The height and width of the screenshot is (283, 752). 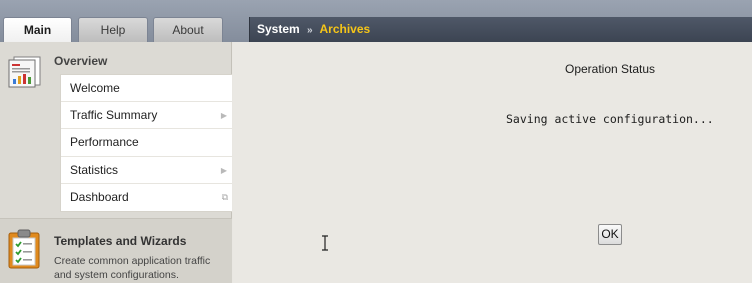 I want to click on text-cursor-icon, so click(x=325, y=243).